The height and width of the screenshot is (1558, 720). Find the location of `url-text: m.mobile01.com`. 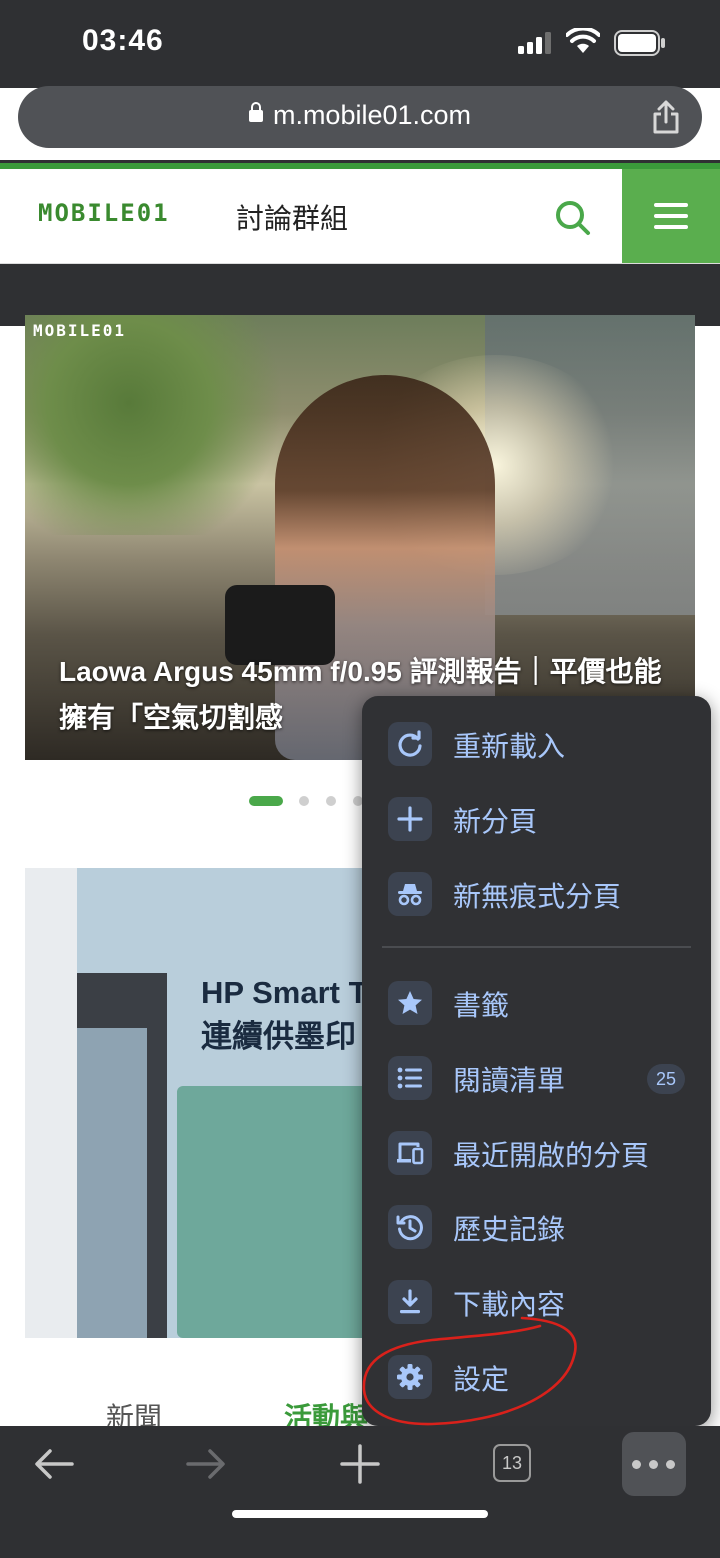

url-text: m.mobile01.com is located at coordinates (372, 115).